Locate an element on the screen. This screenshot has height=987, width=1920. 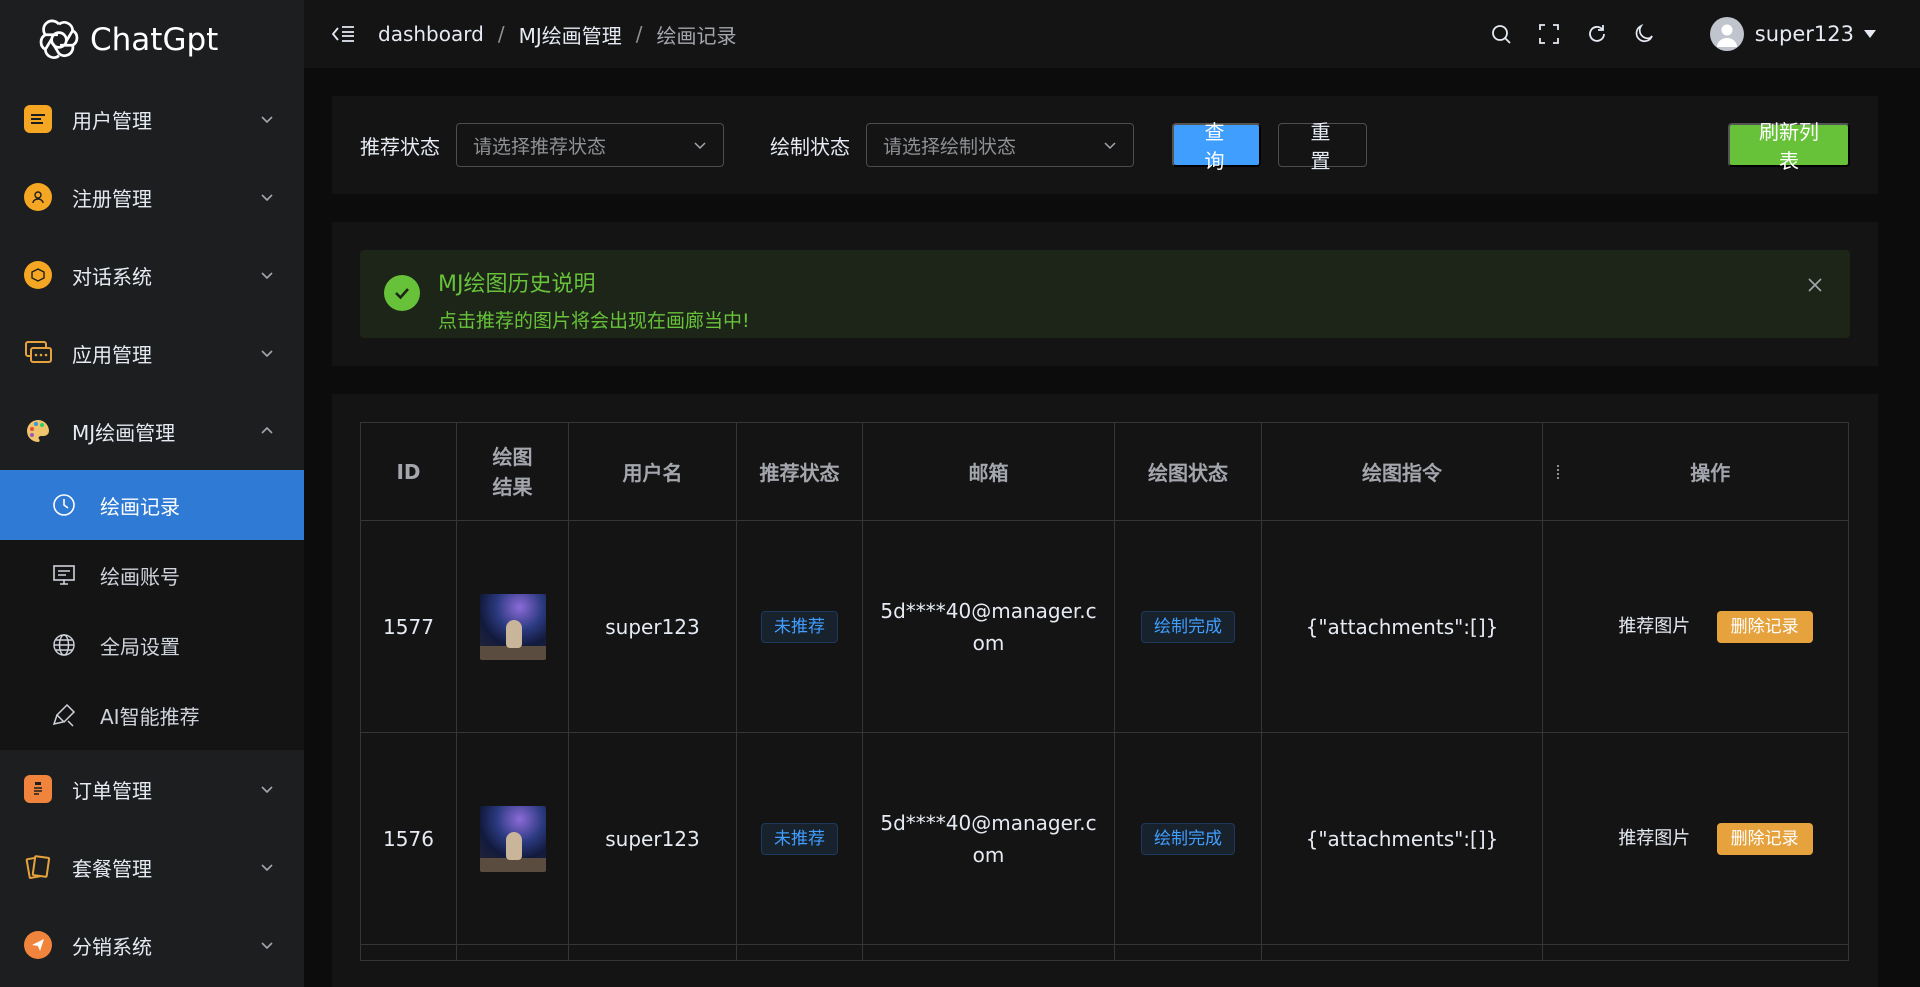
register-icon is located at coordinates (38, 197).